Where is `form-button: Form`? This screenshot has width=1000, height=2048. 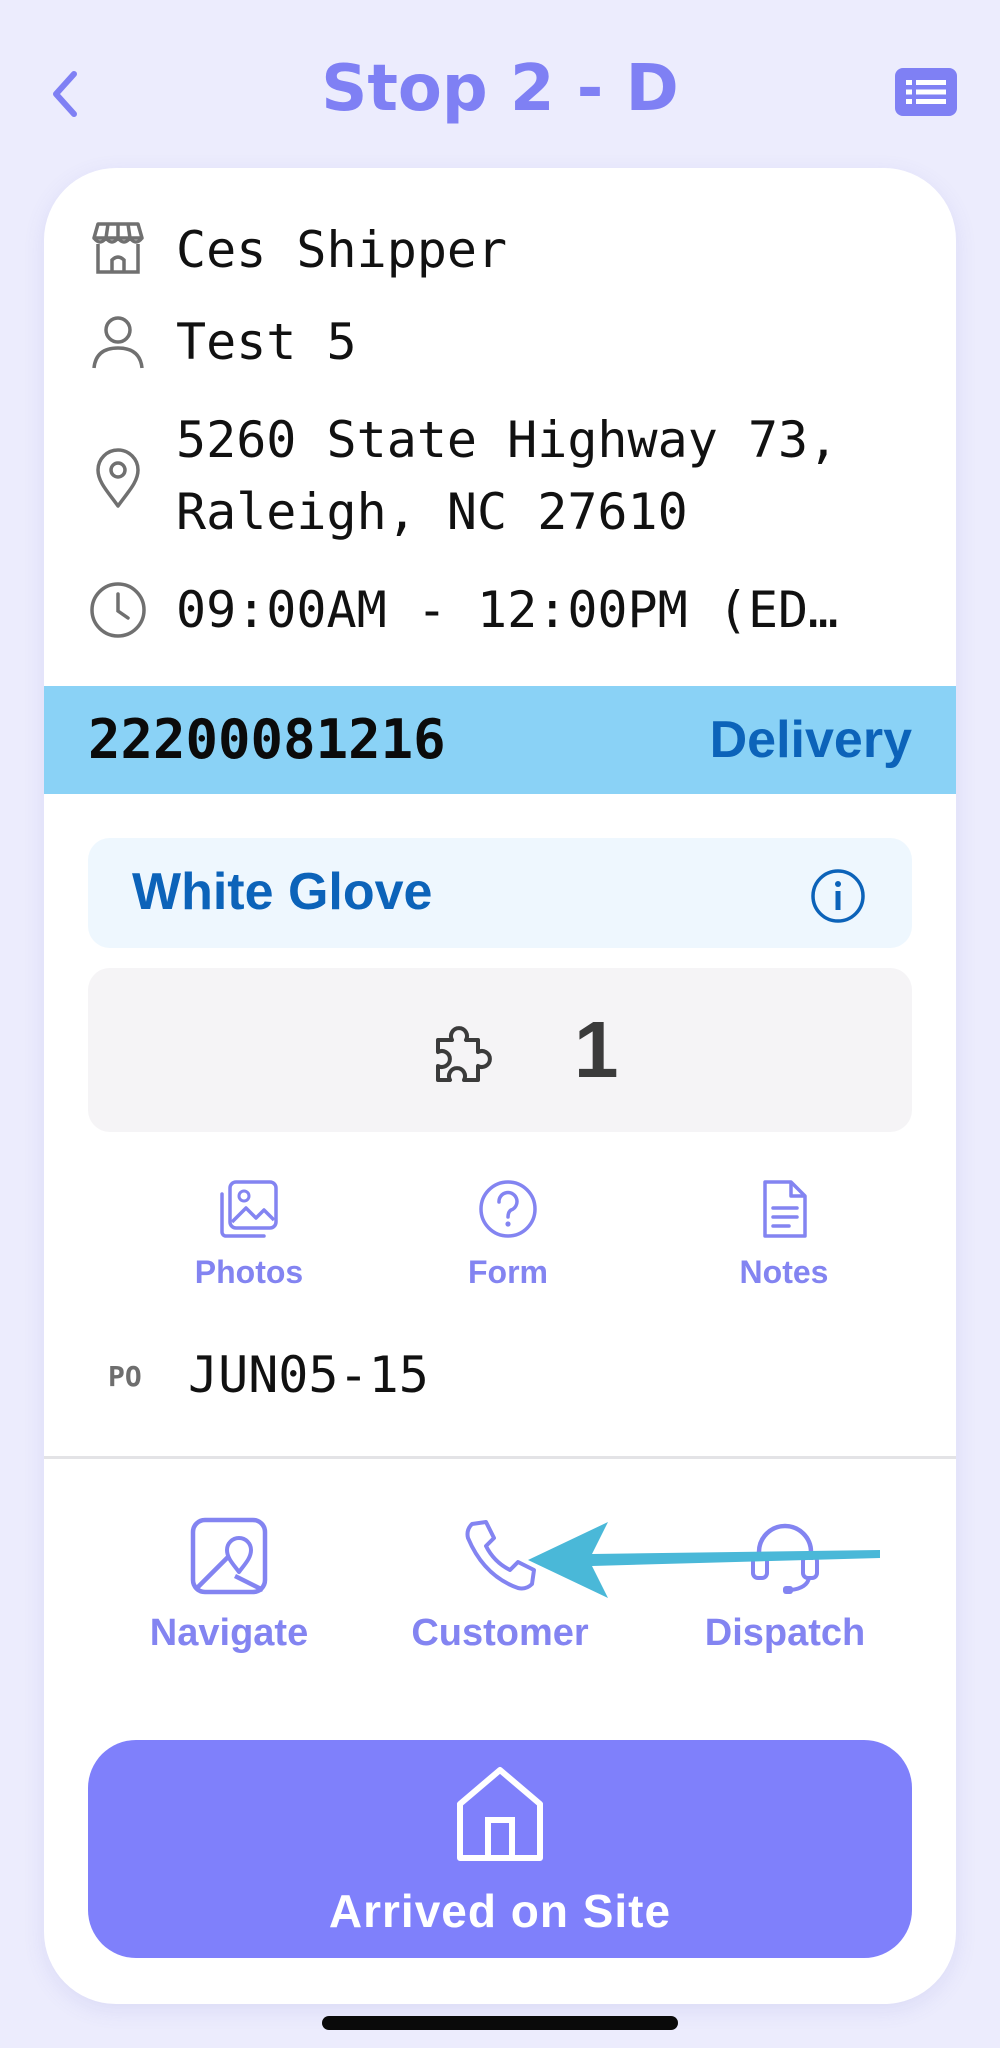 form-button: Form is located at coordinates (508, 1234).